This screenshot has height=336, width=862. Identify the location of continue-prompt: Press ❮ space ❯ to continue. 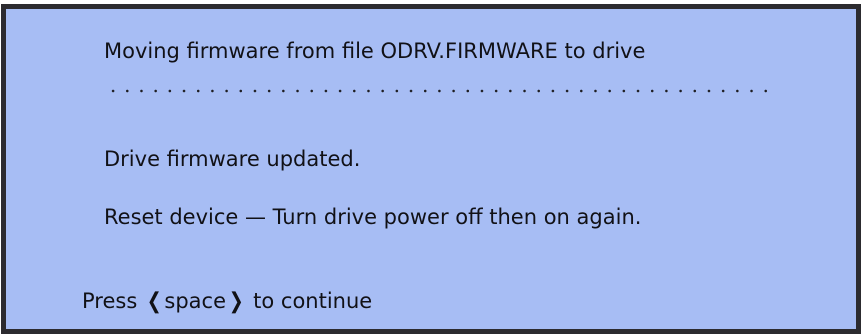
(227, 301).